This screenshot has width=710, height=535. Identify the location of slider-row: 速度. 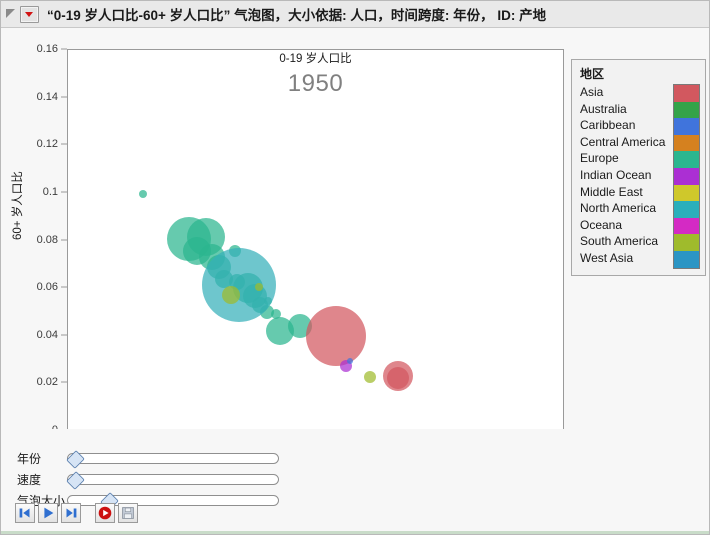
(140, 480).